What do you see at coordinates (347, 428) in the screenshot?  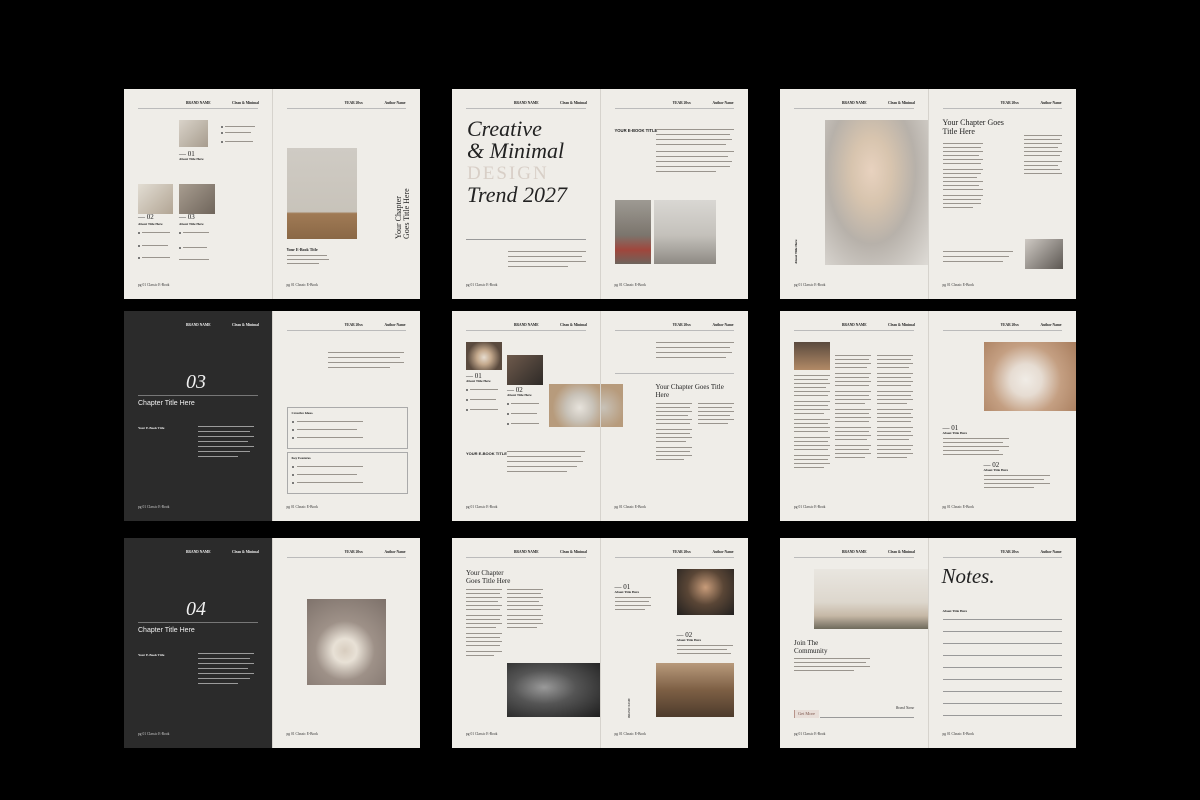 I see `creative-ideas-box: Creative Ideas.` at bounding box center [347, 428].